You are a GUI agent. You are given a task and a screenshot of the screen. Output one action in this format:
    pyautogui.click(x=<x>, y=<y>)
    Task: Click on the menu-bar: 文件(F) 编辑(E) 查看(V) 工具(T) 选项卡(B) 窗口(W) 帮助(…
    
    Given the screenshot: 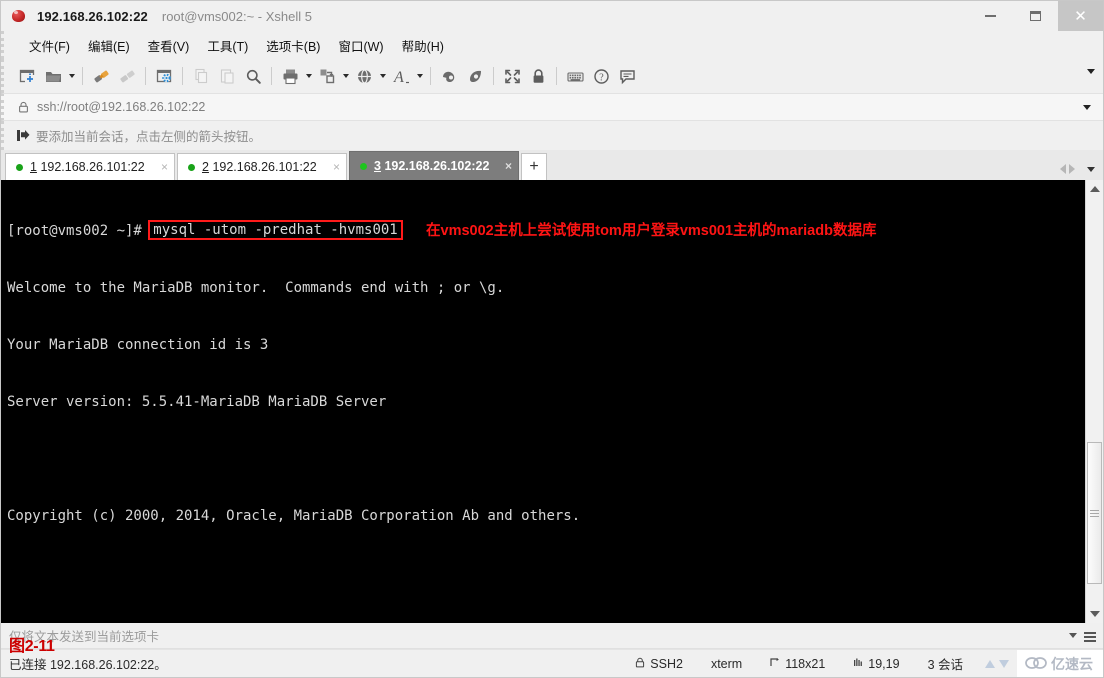 What is the action you would take?
    pyautogui.click(x=552, y=45)
    